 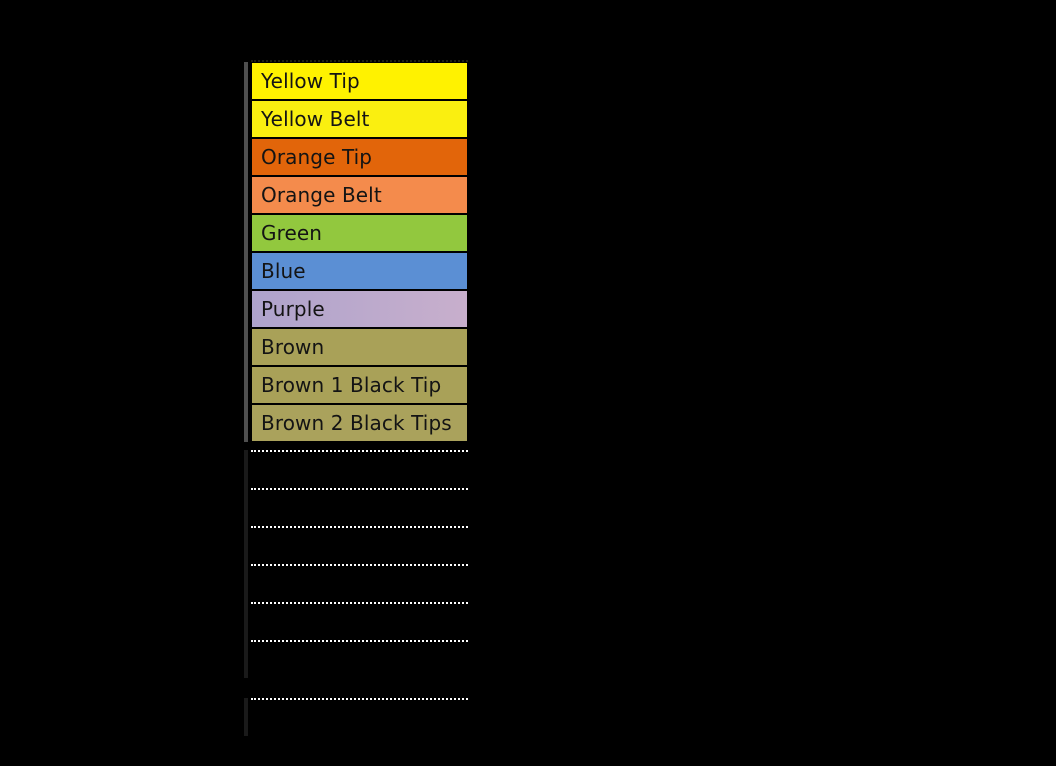 I want to click on belt-row: Brown 2 Black Tips, so click(x=356, y=423).